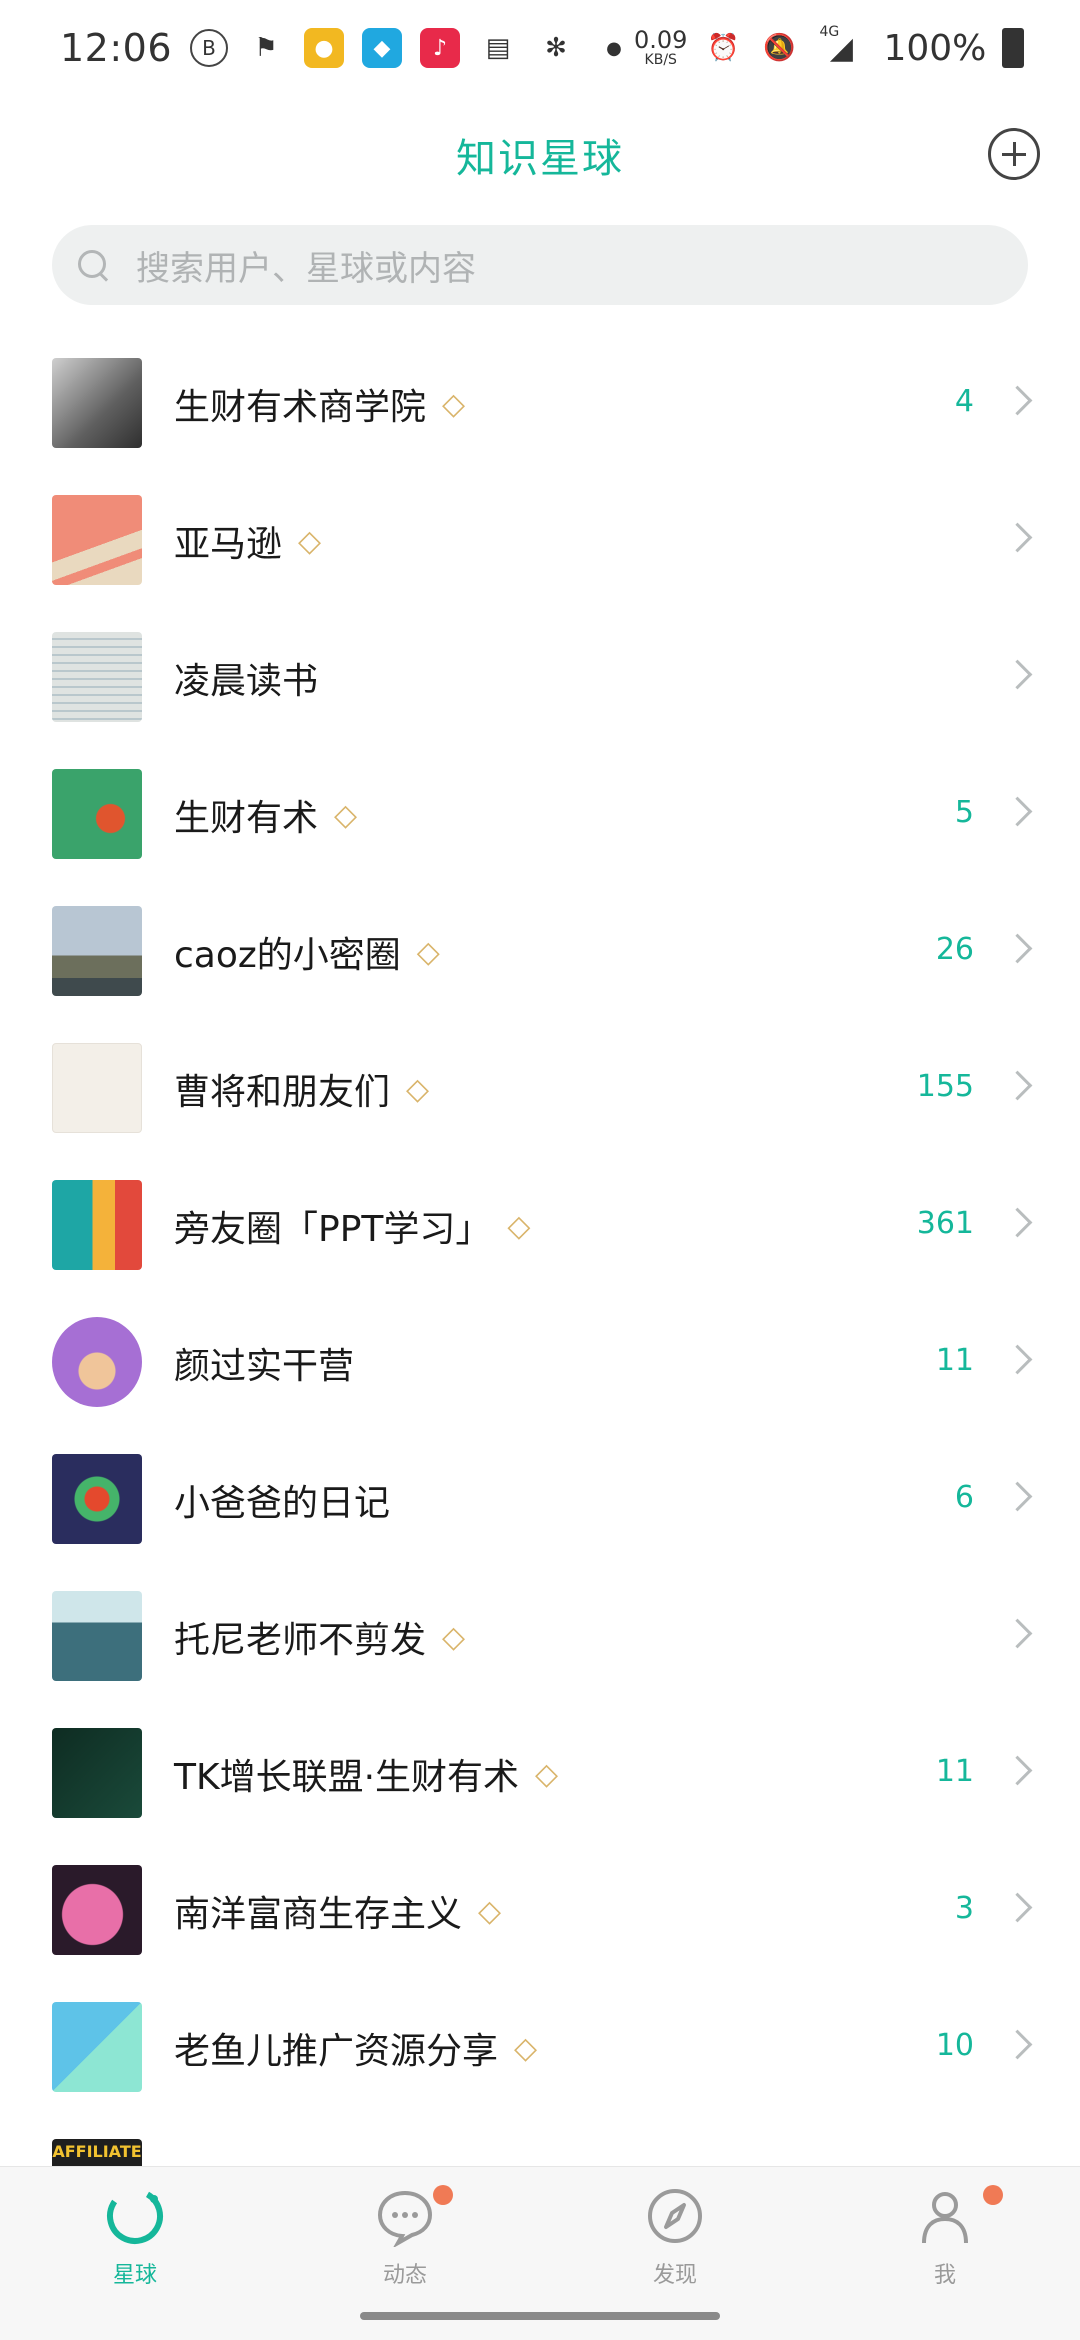 This screenshot has height=2340, width=1080. Describe the element at coordinates (405, 2217) in the screenshot. I see `chat-bubble-icon` at that location.